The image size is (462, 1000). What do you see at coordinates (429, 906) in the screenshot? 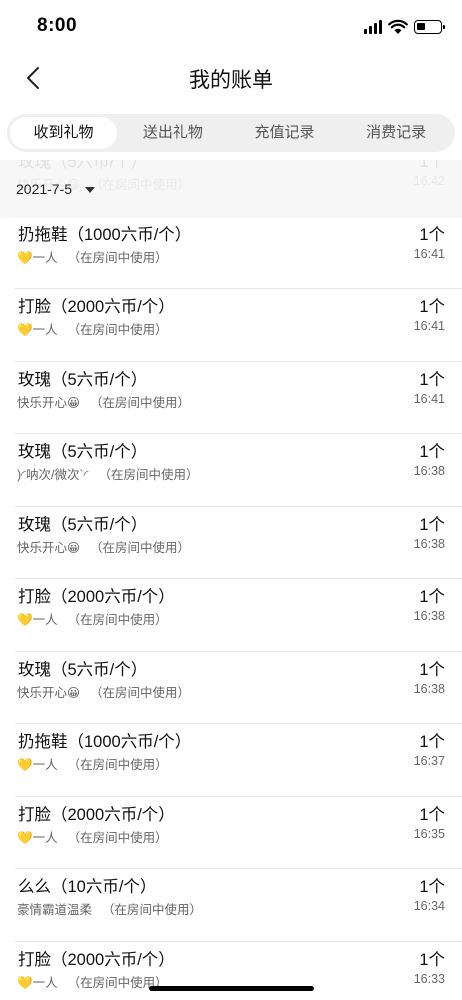
I see `gift-time: 16:34` at bounding box center [429, 906].